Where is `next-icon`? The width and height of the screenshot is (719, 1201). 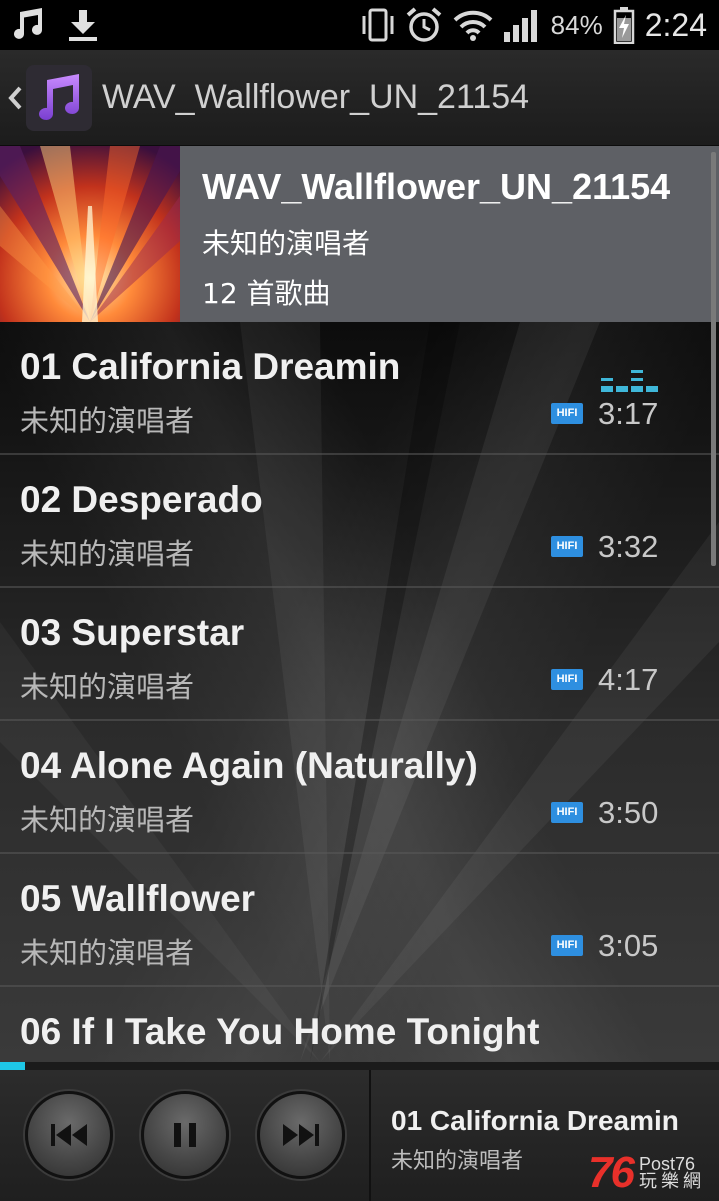
next-icon is located at coordinates (301, 1135).